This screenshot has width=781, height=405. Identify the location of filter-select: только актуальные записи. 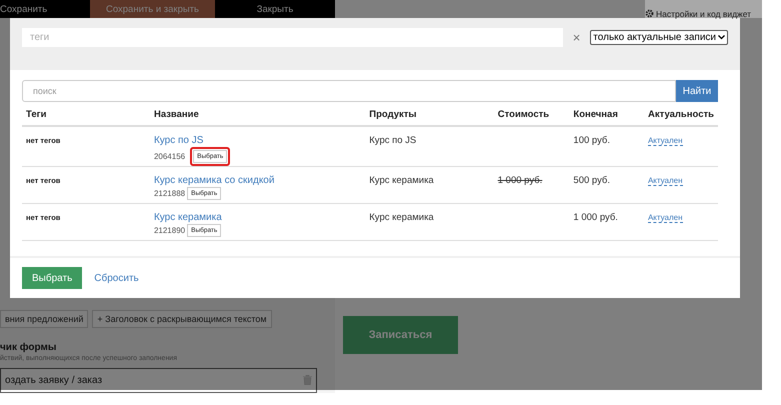
(659, 37).